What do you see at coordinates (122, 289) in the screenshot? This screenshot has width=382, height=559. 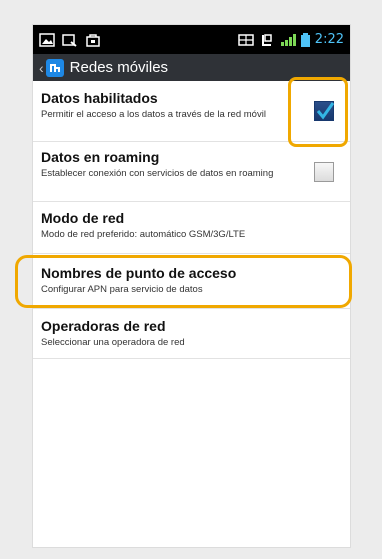 I see `setting-summary: Configurar APN para servicio de datos` at bounding box center [122, 289].